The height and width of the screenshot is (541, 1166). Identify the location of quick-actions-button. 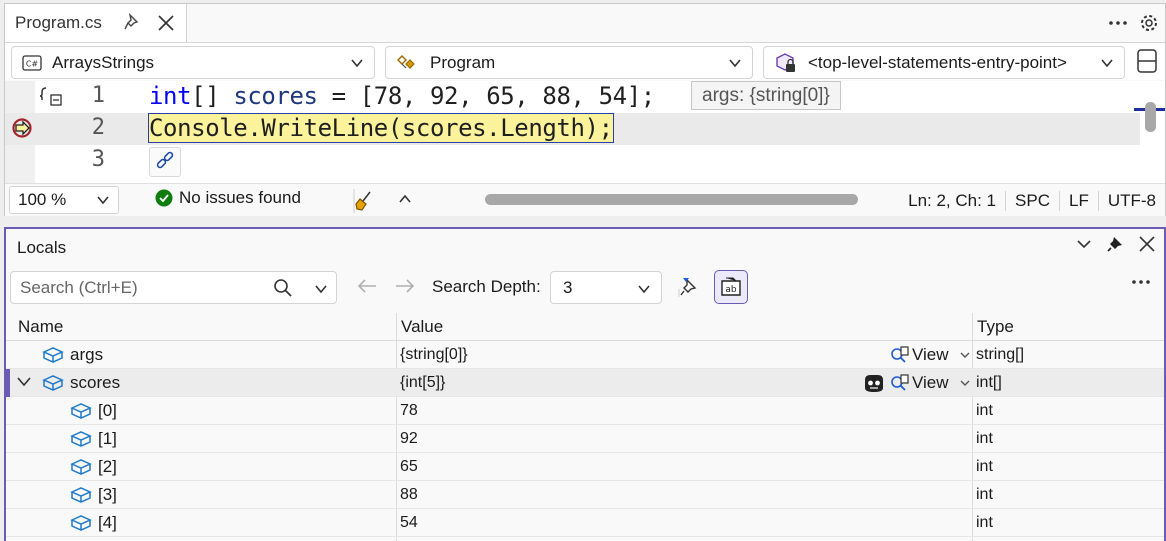
(165, 162).